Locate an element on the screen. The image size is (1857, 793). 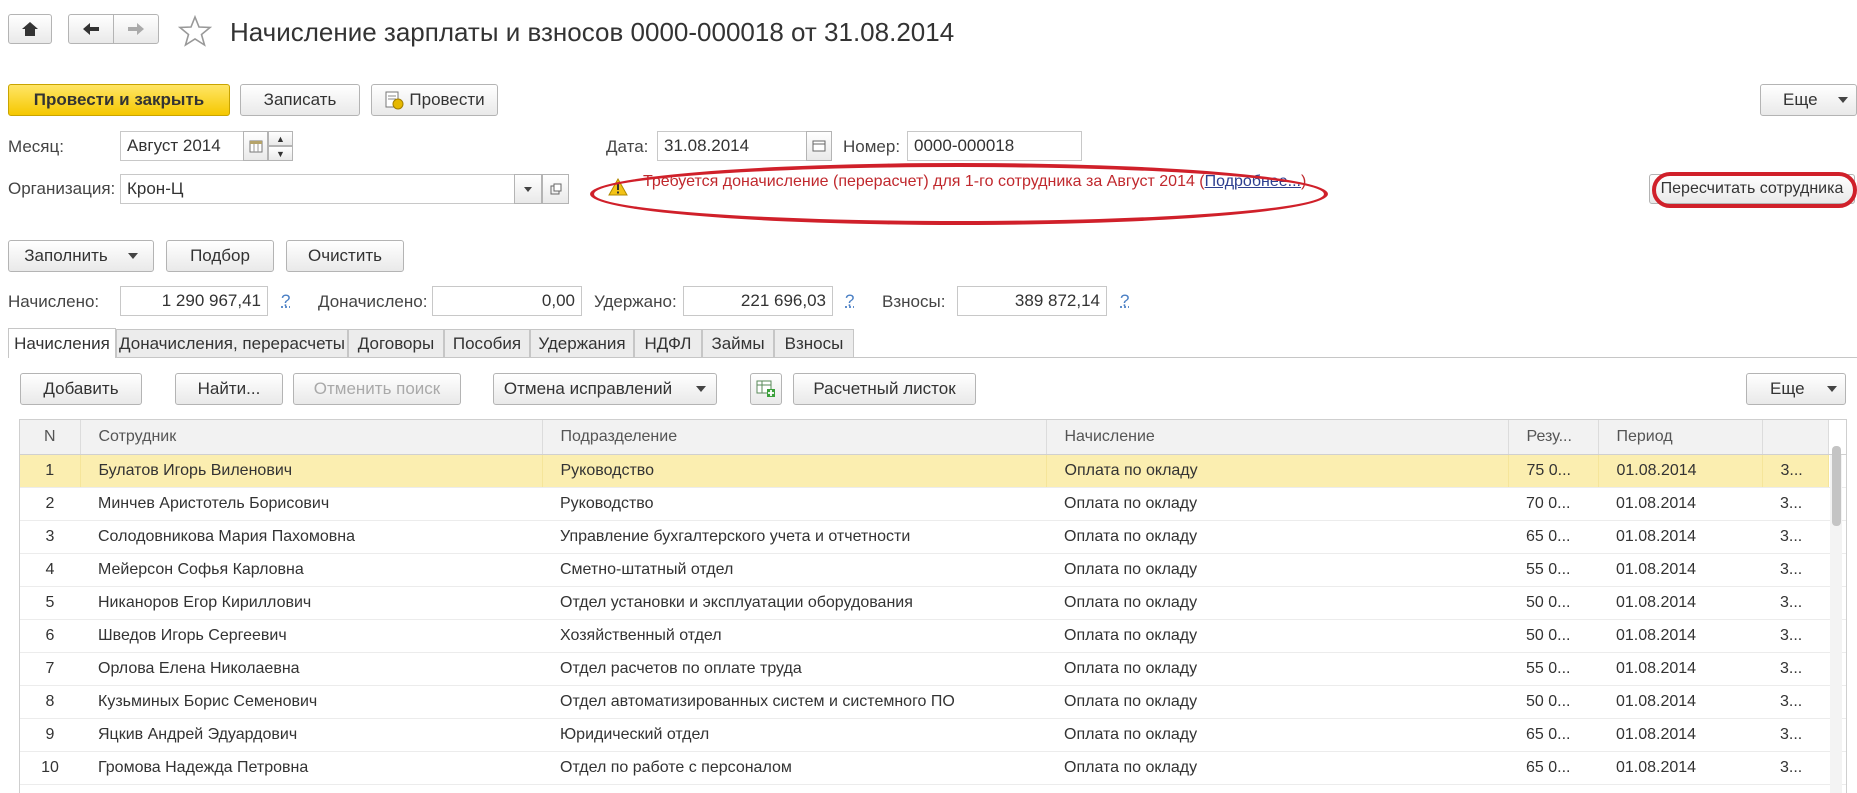
month-field: Август 2014 is located at coordinates (182, 146).